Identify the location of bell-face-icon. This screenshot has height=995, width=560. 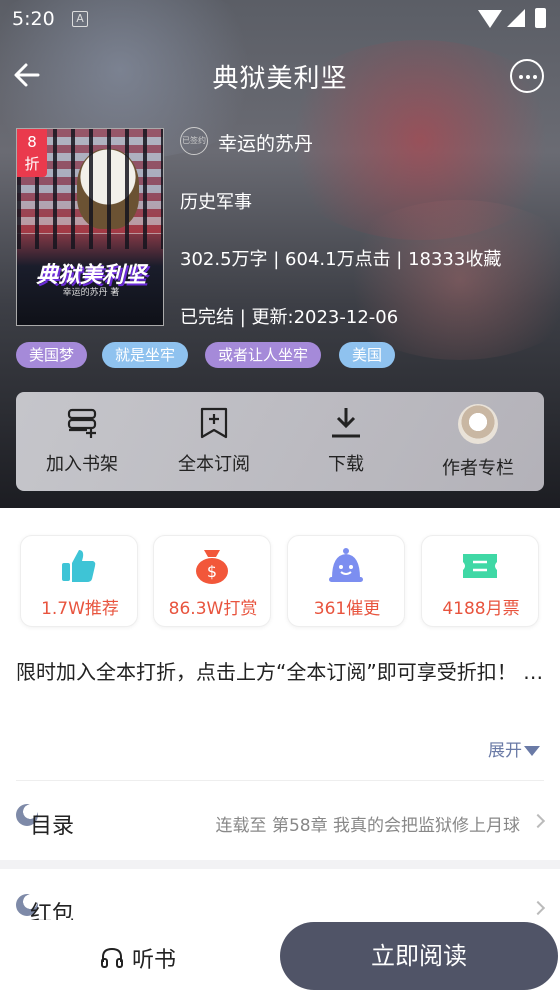
(346, 565).